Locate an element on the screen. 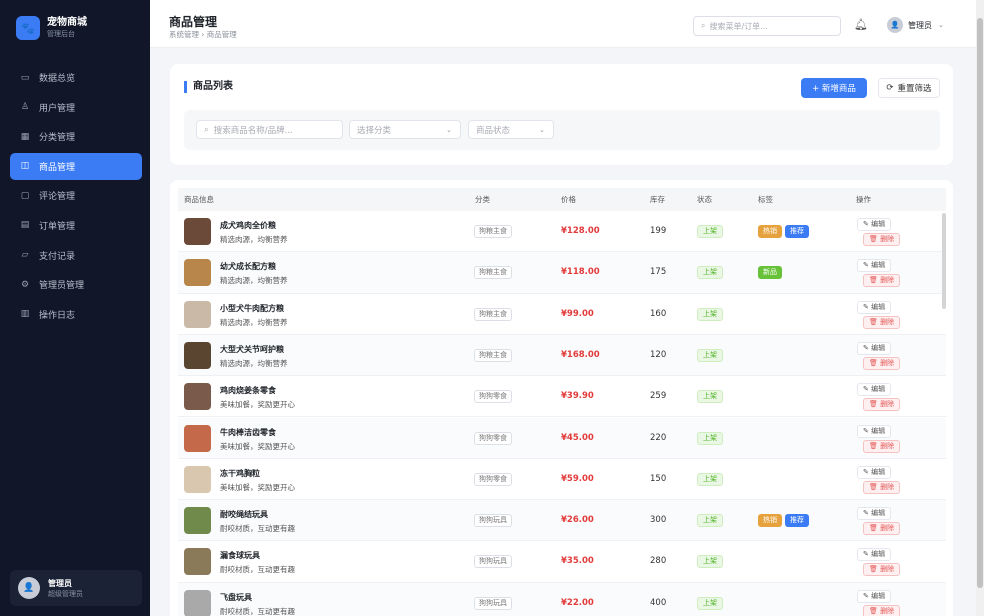 This screenshot has height=616, width=984. sidebar-item-label: 操作日志 is located at coordinates (57, 315).